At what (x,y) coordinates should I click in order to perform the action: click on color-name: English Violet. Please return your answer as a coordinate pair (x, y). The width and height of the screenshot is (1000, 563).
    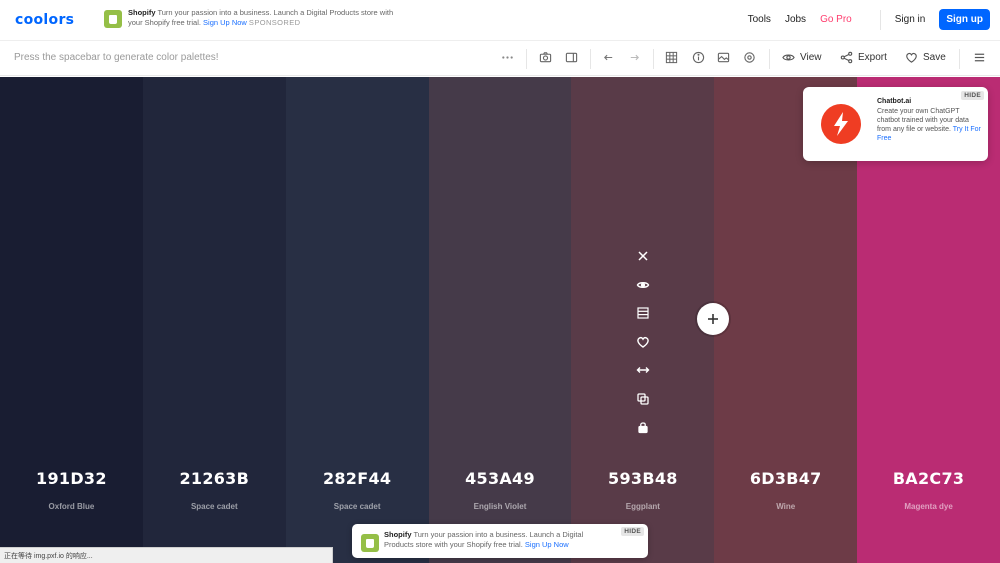
    Looking at the image, I should click on (500, 506).